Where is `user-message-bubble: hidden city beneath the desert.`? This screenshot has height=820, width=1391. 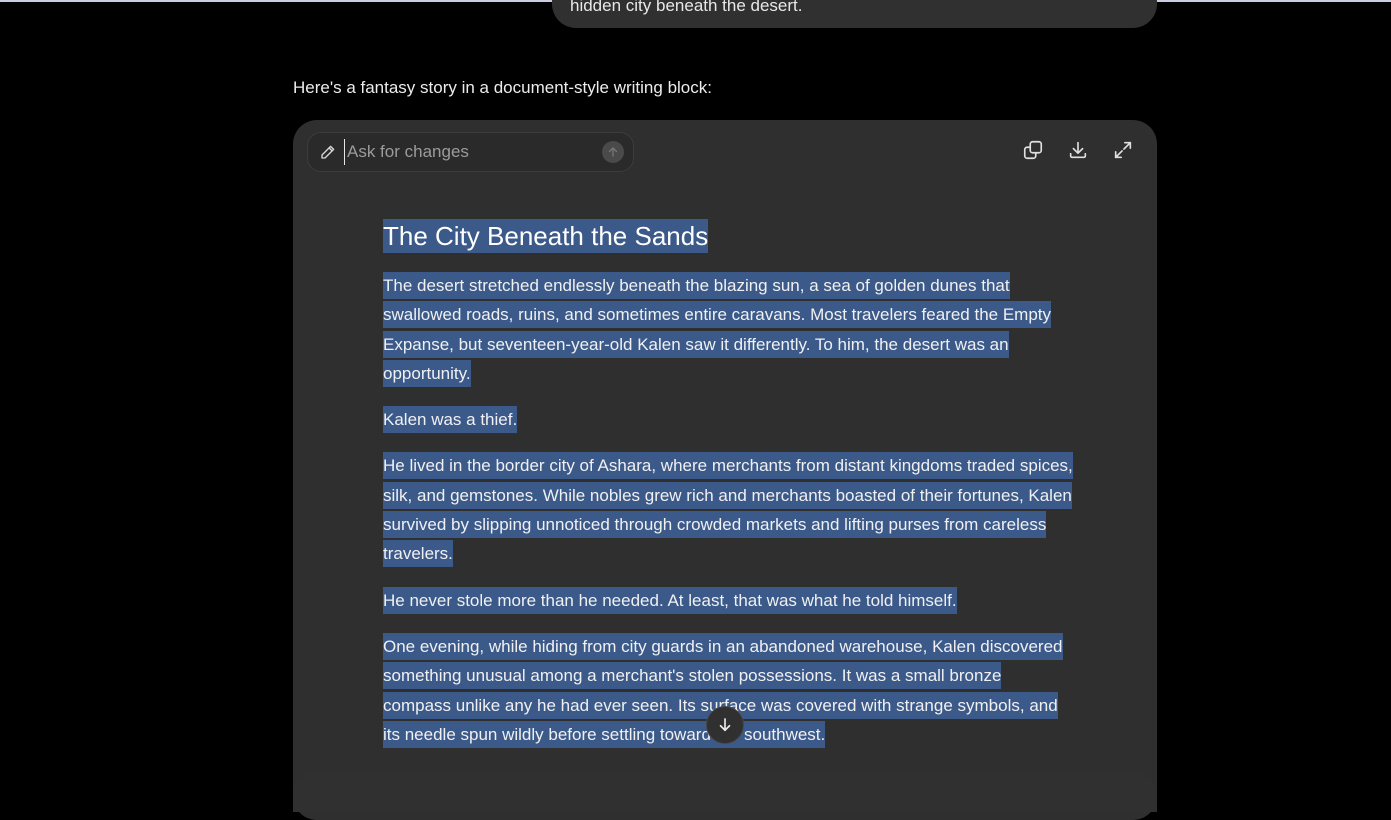
user-message-bubble: hidden city beneath the desert. is located at coordinates (854, 14).